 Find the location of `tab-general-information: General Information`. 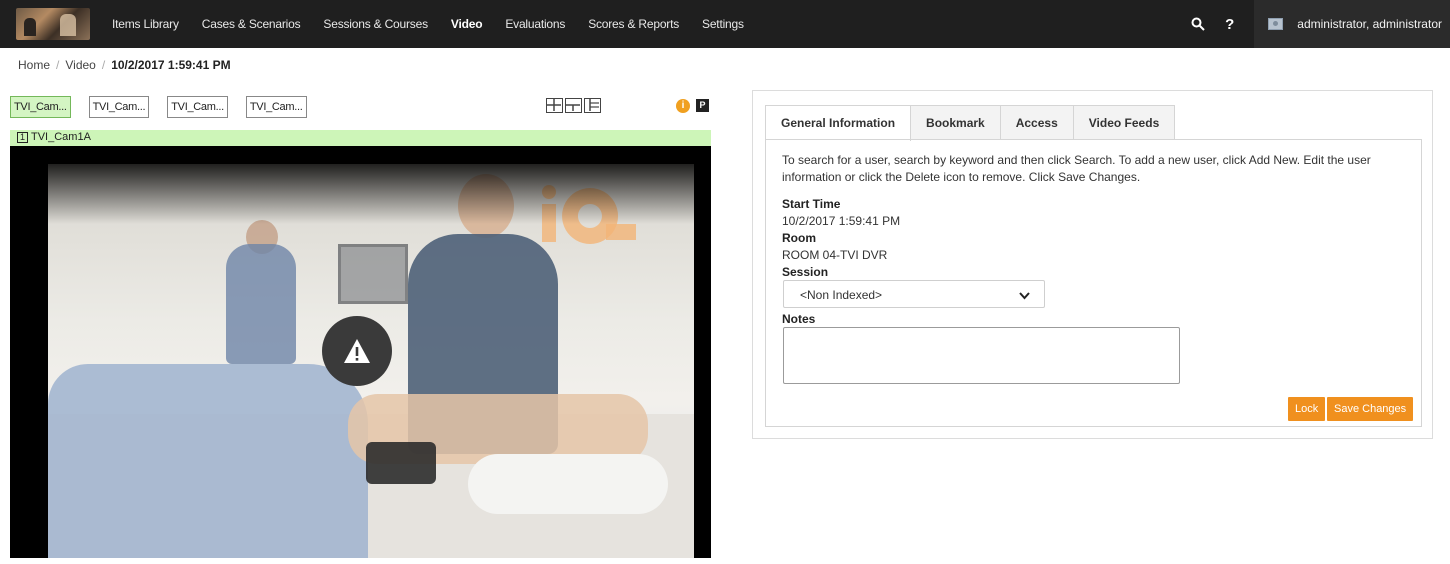

tab-general-information: General Information is located at coordinates (838, 123).